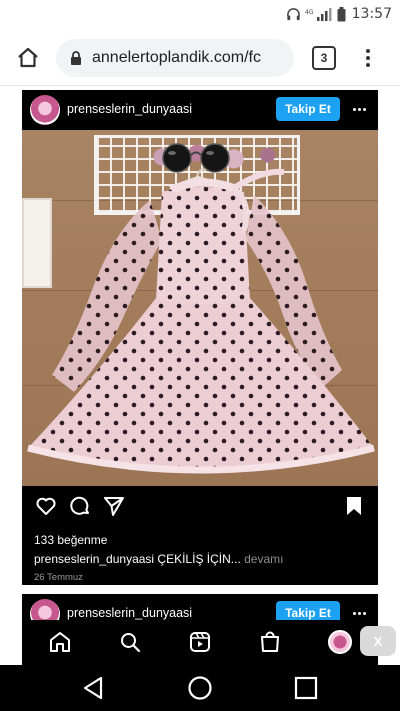 The width and height of the screenshot is (400, 711). What do you see at coordinates (324, 58) in the screenshot?
I see `tab-switcher-button: 3` at bounding box center [324, 58].